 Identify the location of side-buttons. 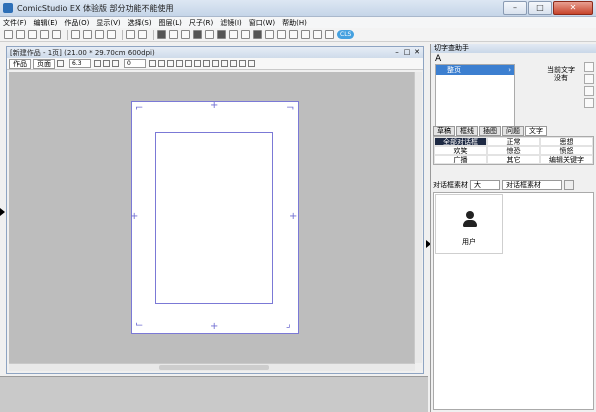
(589, 86).